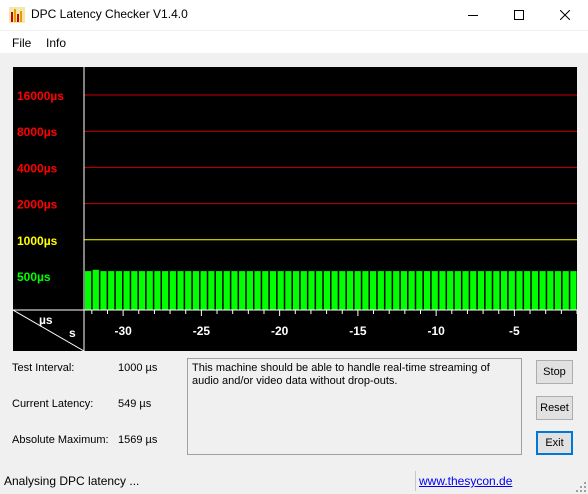 This screenshot has height=494, width=588. I want to click on y-tick-label-8000: 8000µs, so click(37, 132).